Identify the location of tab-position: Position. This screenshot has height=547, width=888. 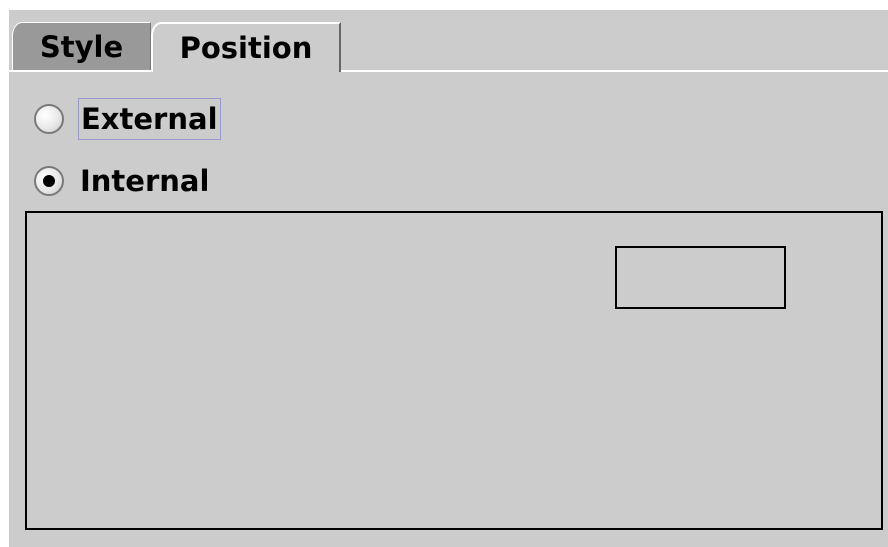
(246, 47).